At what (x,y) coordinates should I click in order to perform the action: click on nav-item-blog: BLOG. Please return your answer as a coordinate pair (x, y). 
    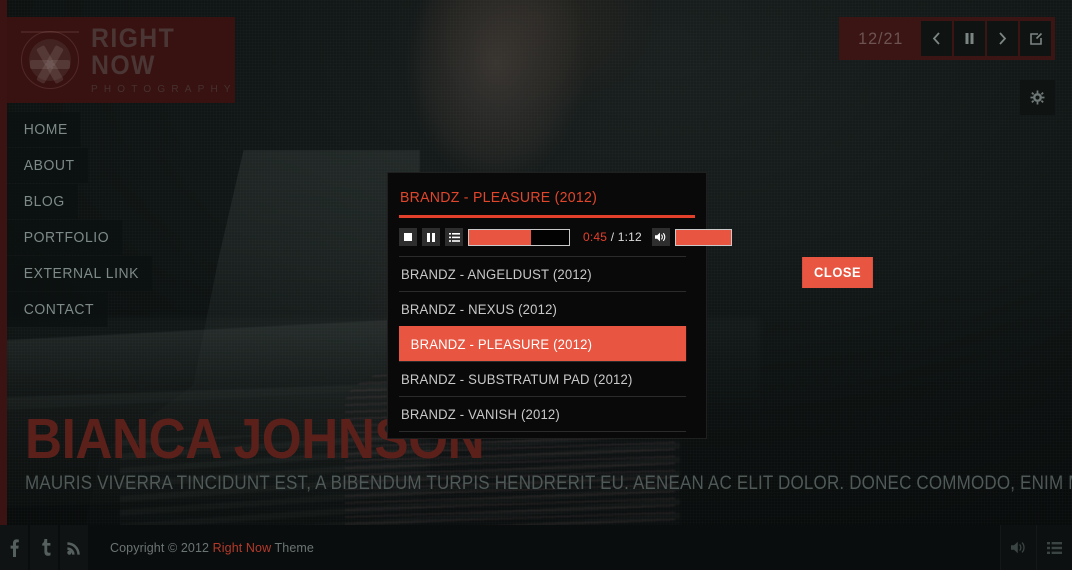
    Looking at the image, I should click on (42, 201).